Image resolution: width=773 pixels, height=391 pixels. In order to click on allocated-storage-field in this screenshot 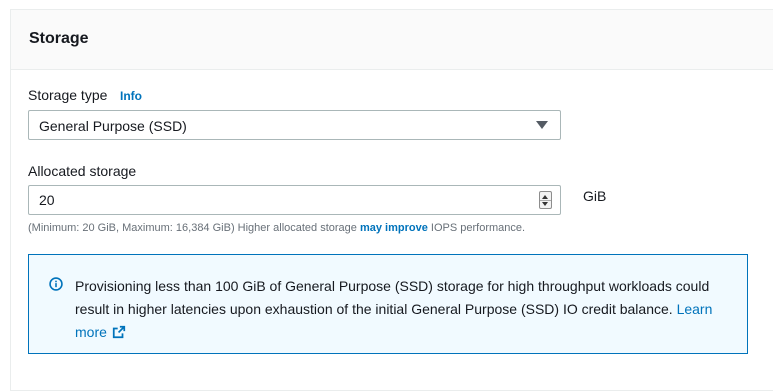, I will do `click(294, 200)`.